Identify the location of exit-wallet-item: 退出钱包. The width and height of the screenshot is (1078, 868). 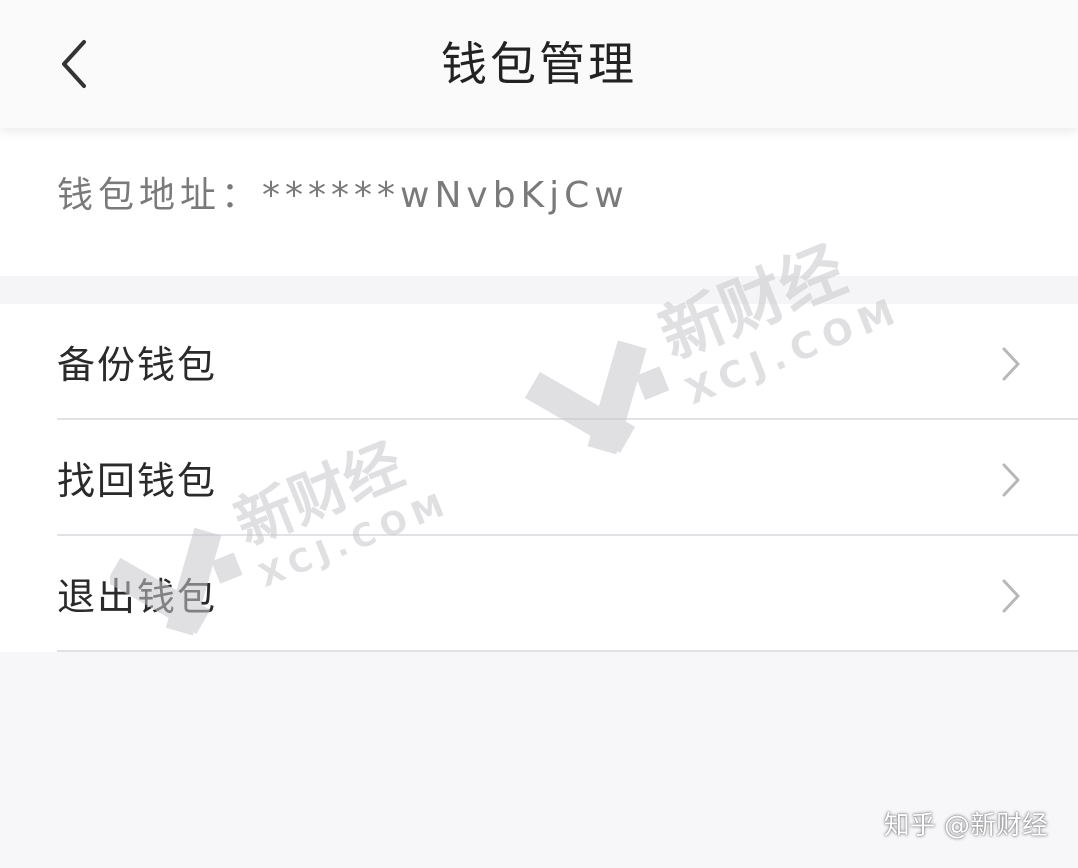
(539, 594).